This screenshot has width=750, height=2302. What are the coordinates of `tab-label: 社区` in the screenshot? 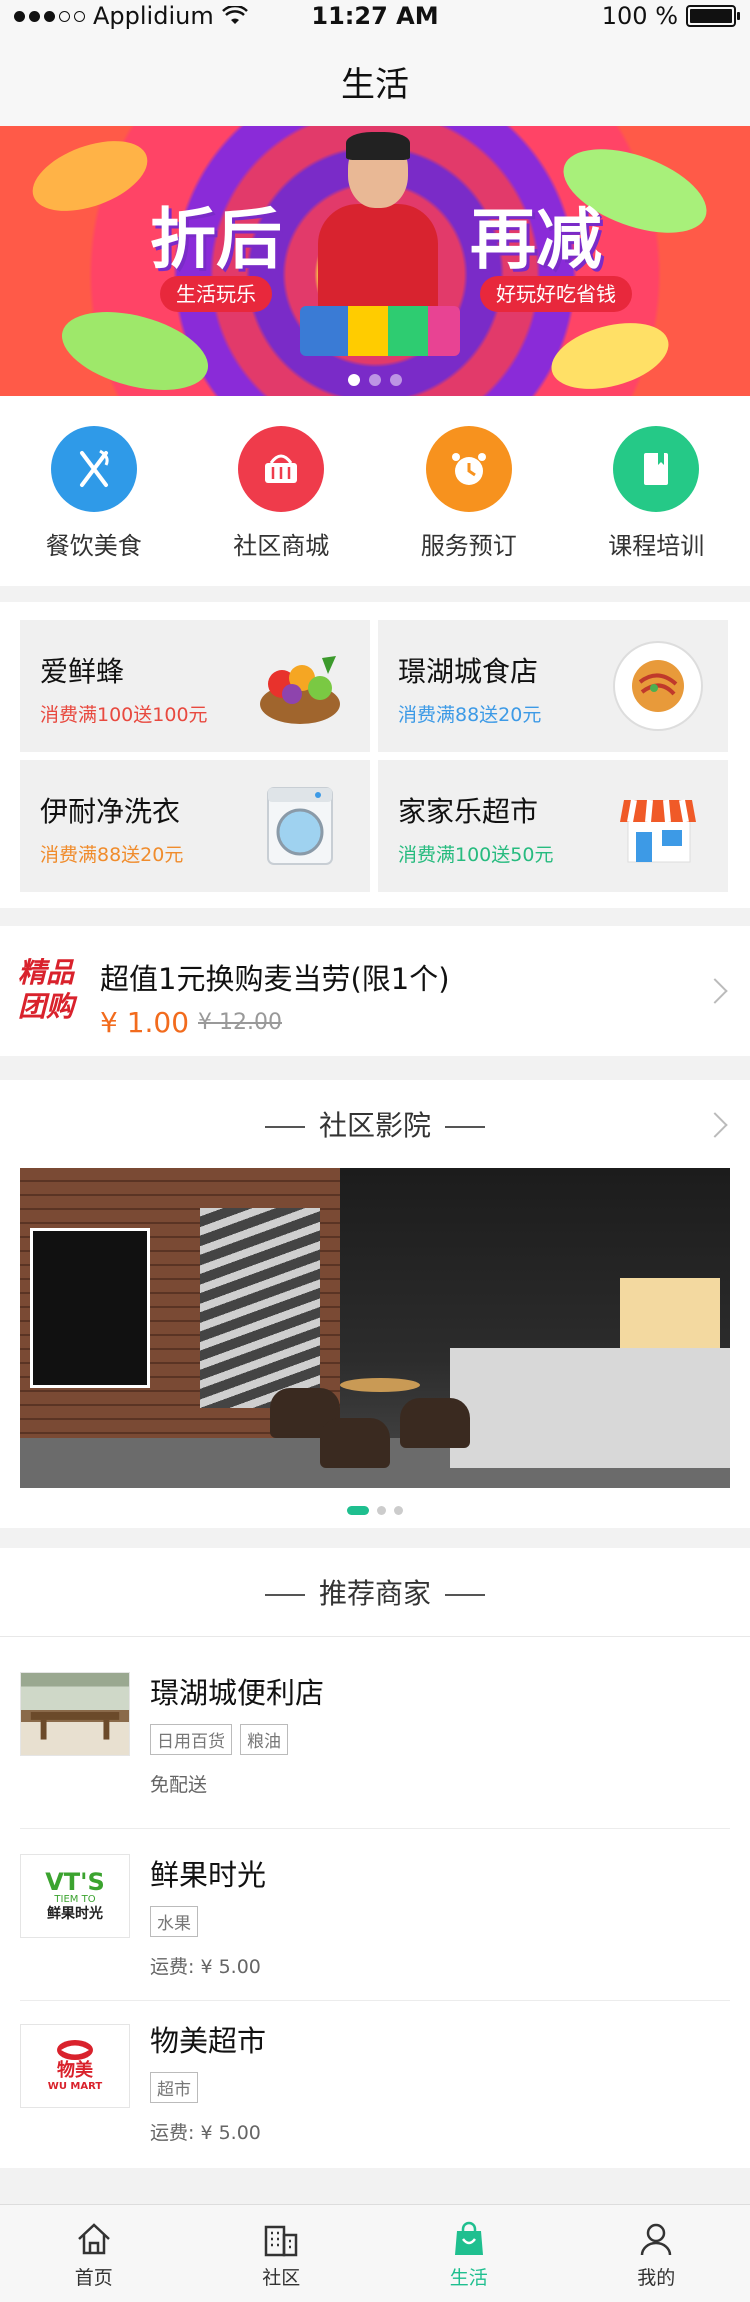 It's located at (281, 2278).